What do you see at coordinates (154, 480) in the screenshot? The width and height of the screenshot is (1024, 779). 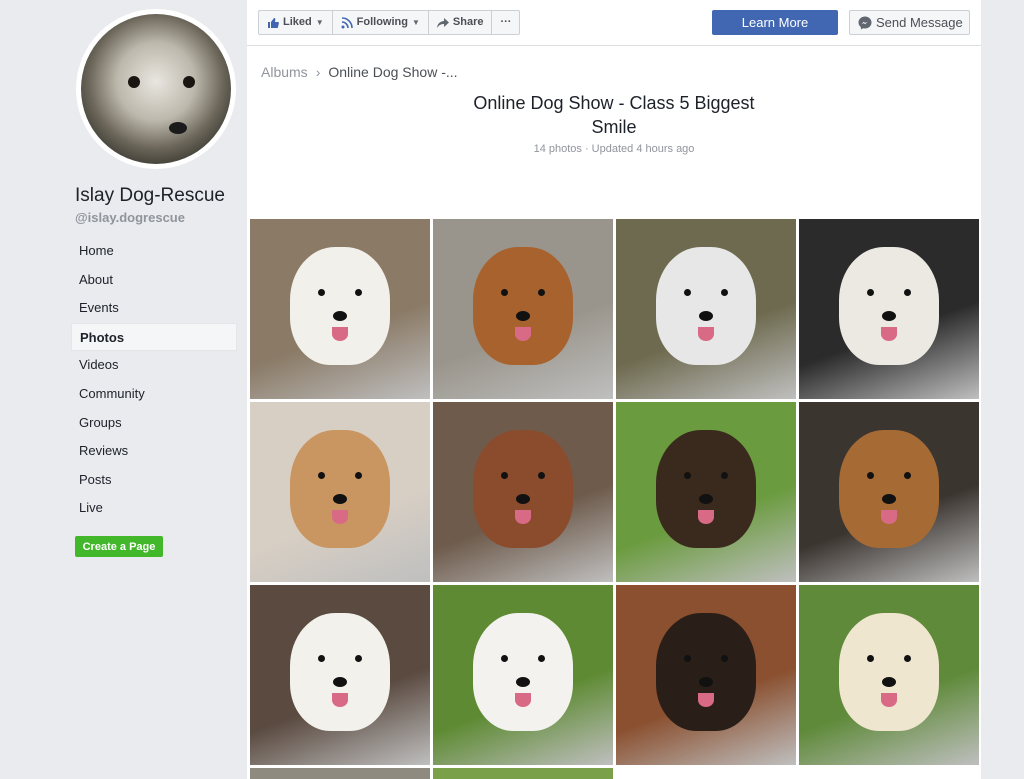 I see `nav-item-posts: Posts` at bounding box center [154, 480].